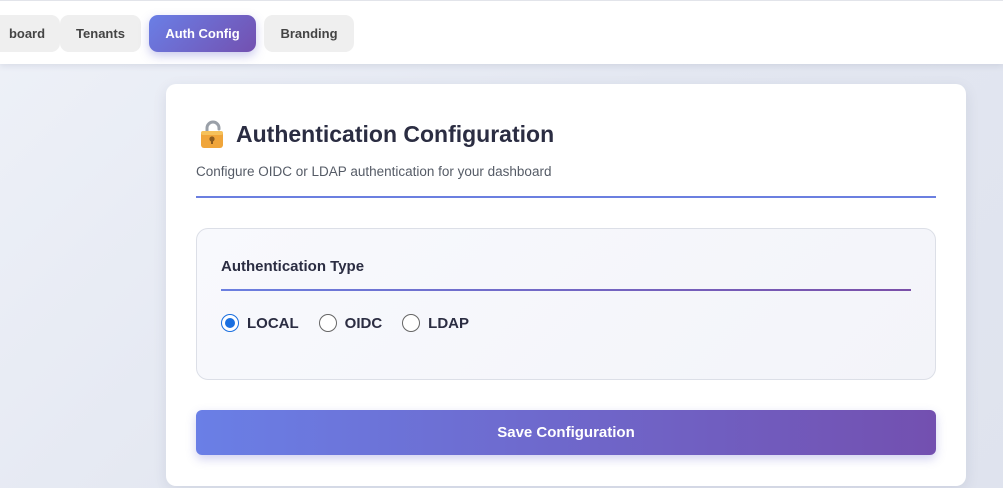  I want to click on tab-auth-config: Auth Config, so click(202, 33).